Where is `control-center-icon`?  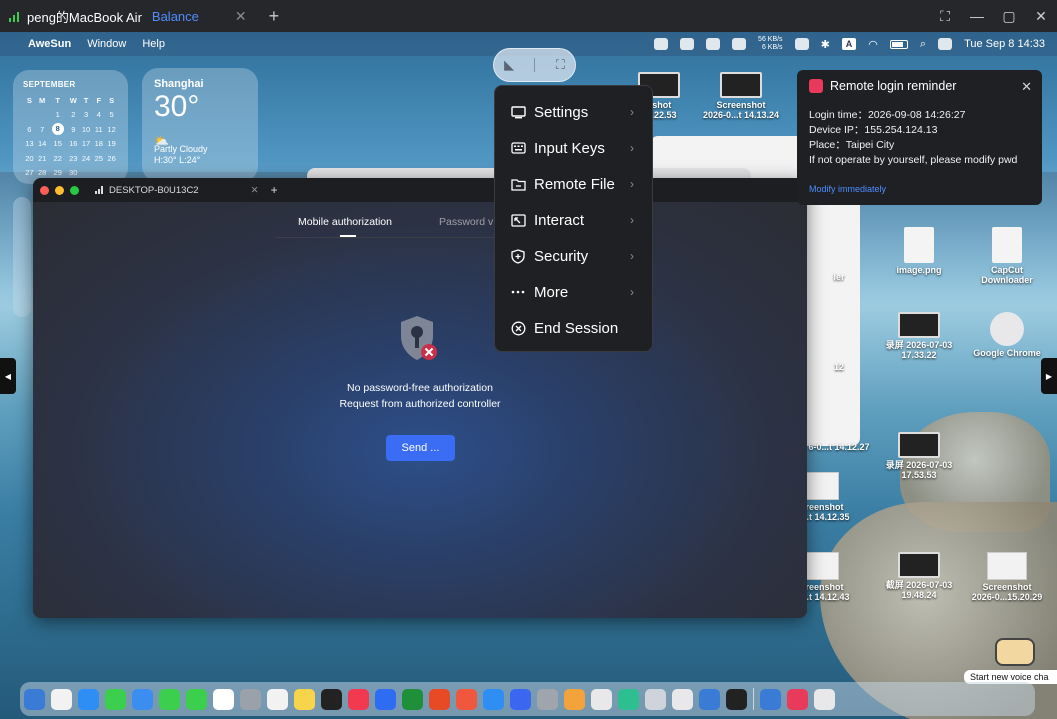 control-center-icon is located at coordinates (945, 44).